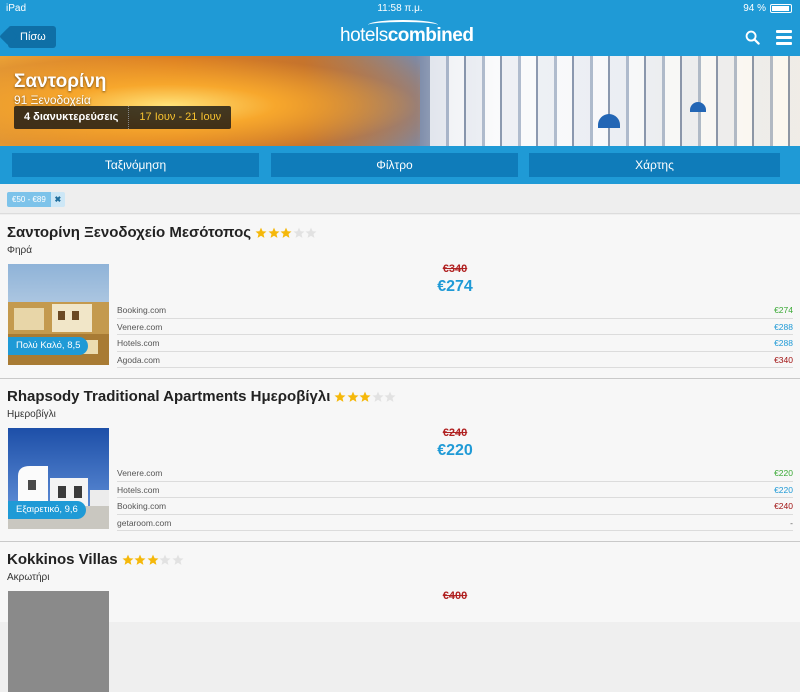 The image size is (800, 692). I want to click on hotel-name-row: Kokkinos Villas, so click(95, 559).